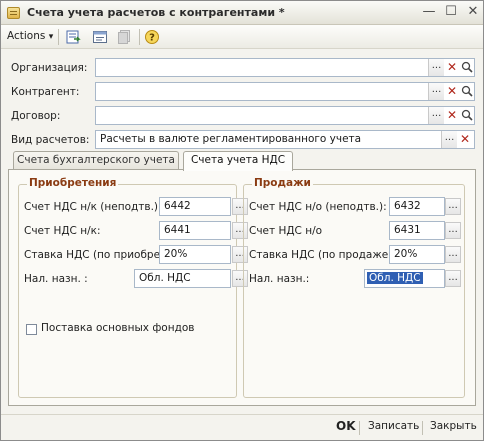 This screenshot has height=441, width=484. I want to click on help-icon: ?, so click(152, 37).